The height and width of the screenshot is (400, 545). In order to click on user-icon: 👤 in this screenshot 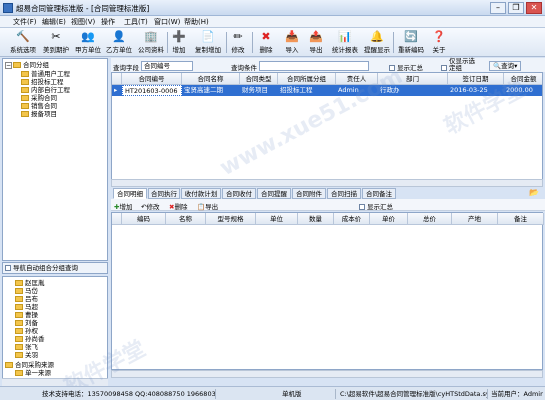, I will do `click(119, 36)`.